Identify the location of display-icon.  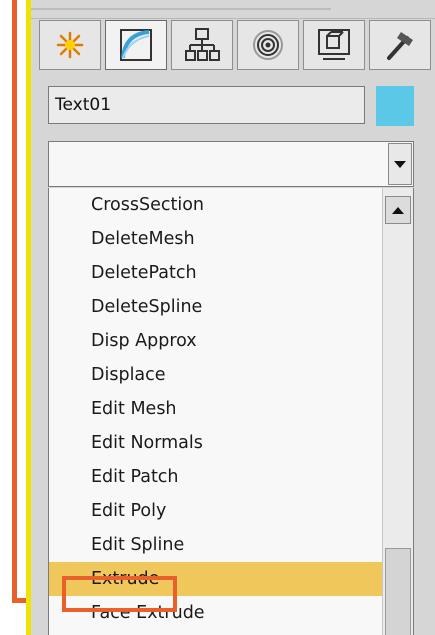
(334, 44).